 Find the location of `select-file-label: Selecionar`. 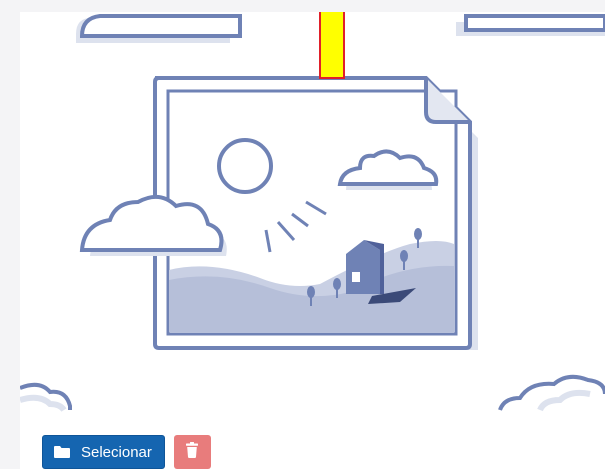

select-file-label: Selecionar is located at coordinates (116, 452).